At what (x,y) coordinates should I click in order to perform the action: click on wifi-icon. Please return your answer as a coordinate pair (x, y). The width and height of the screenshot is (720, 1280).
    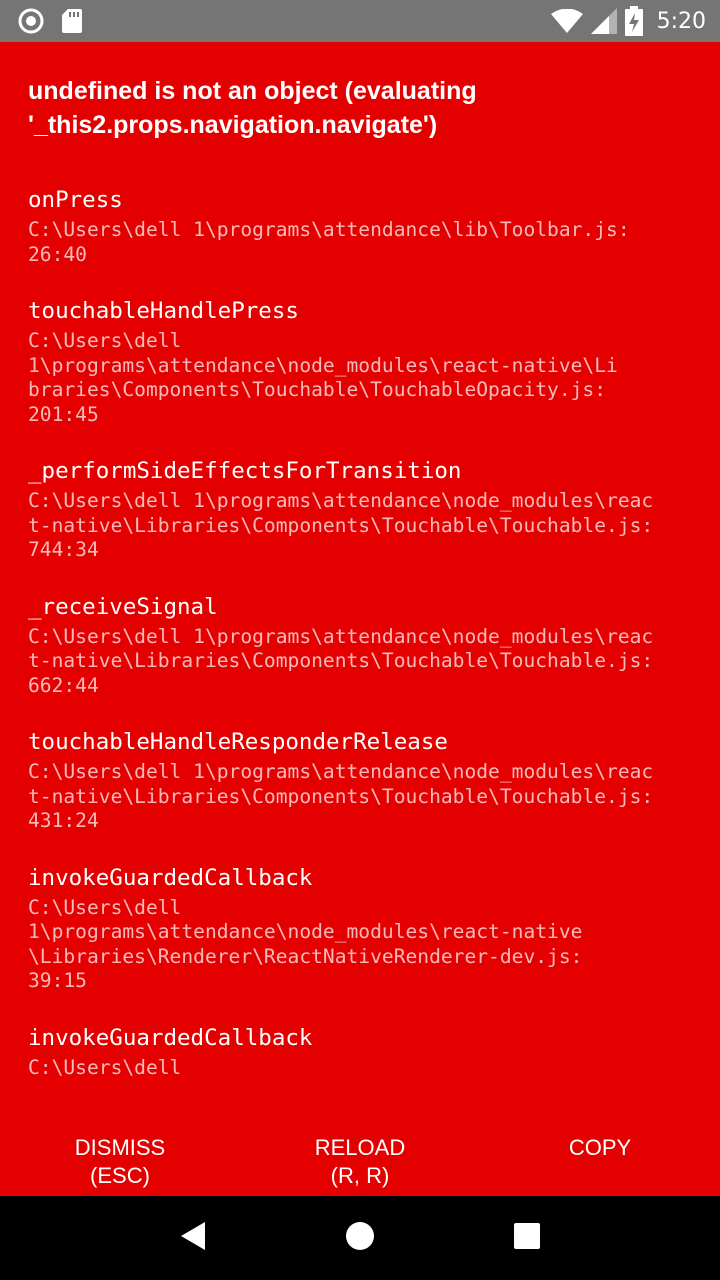
    Looking at the image, I should click on (566, 21).